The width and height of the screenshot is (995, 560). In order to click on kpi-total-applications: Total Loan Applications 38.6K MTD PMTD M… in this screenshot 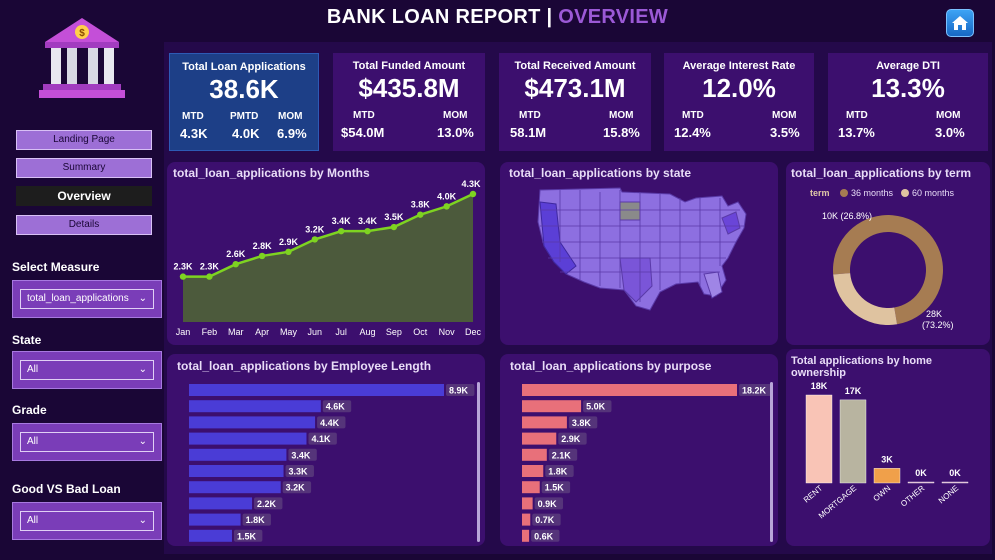, I will do `click(244, 102)`.